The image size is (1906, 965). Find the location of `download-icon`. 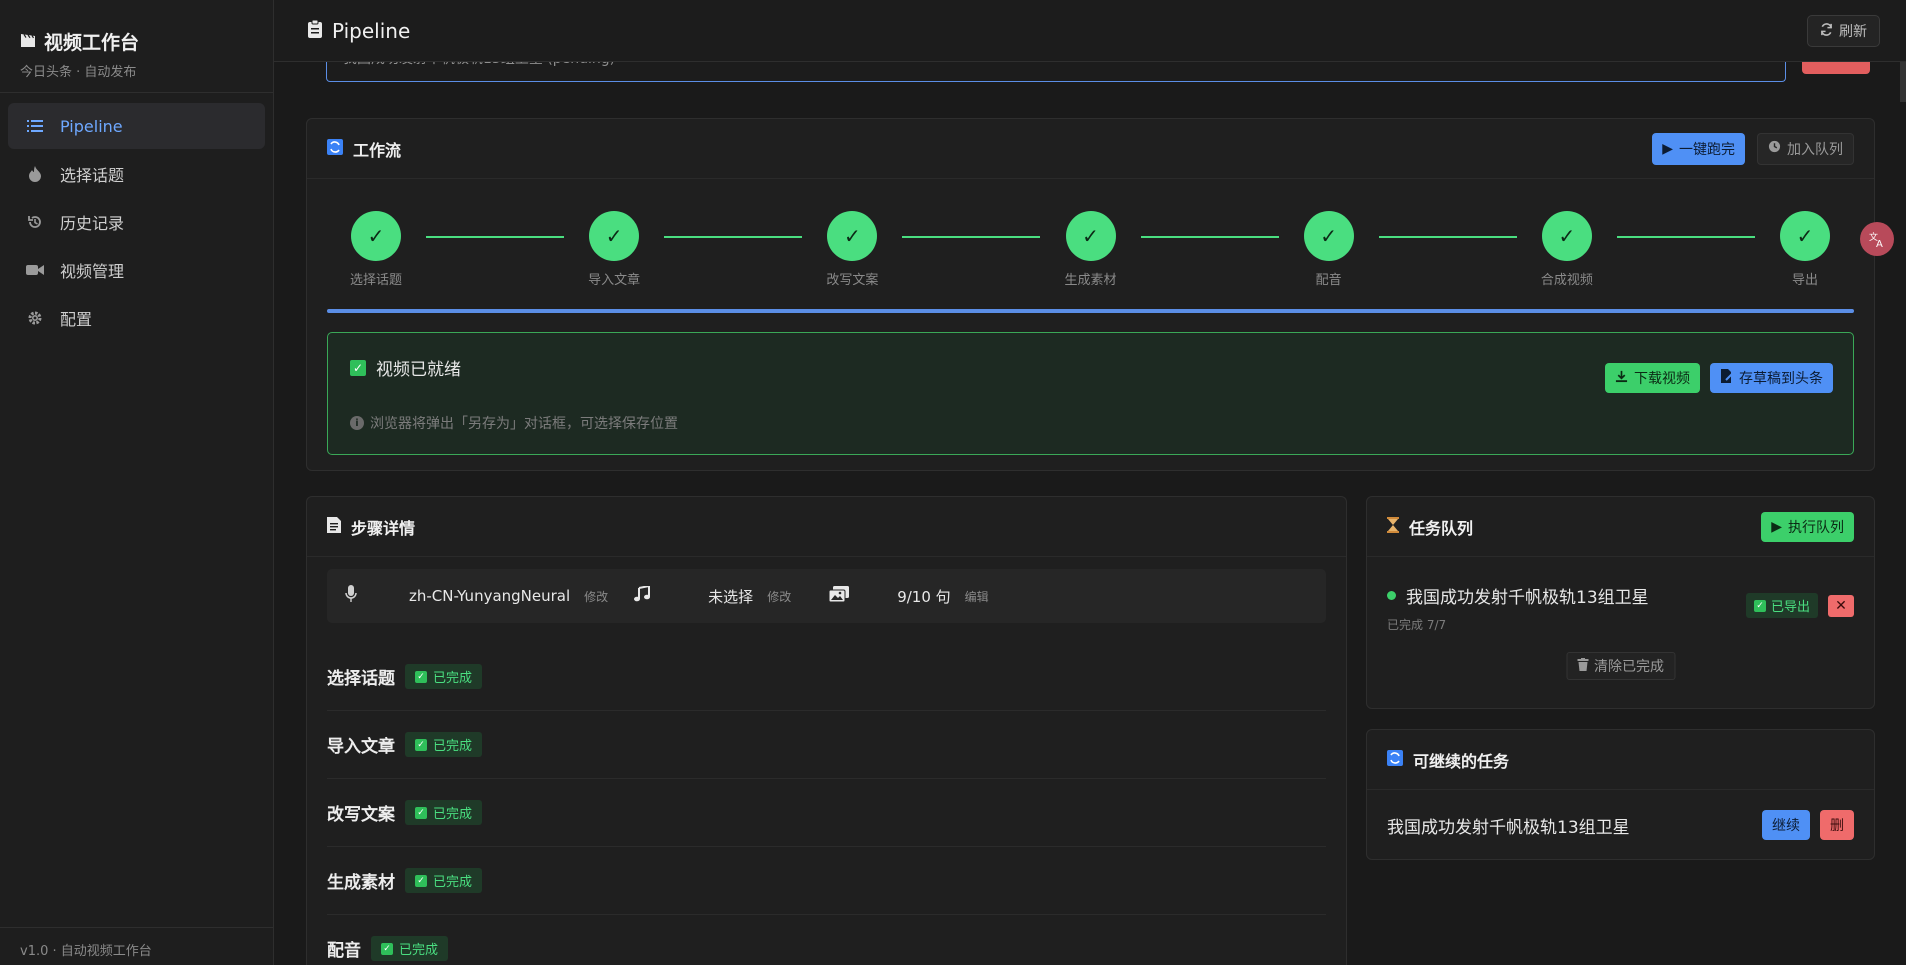

download-icon is located at coordinates (1621, 378).